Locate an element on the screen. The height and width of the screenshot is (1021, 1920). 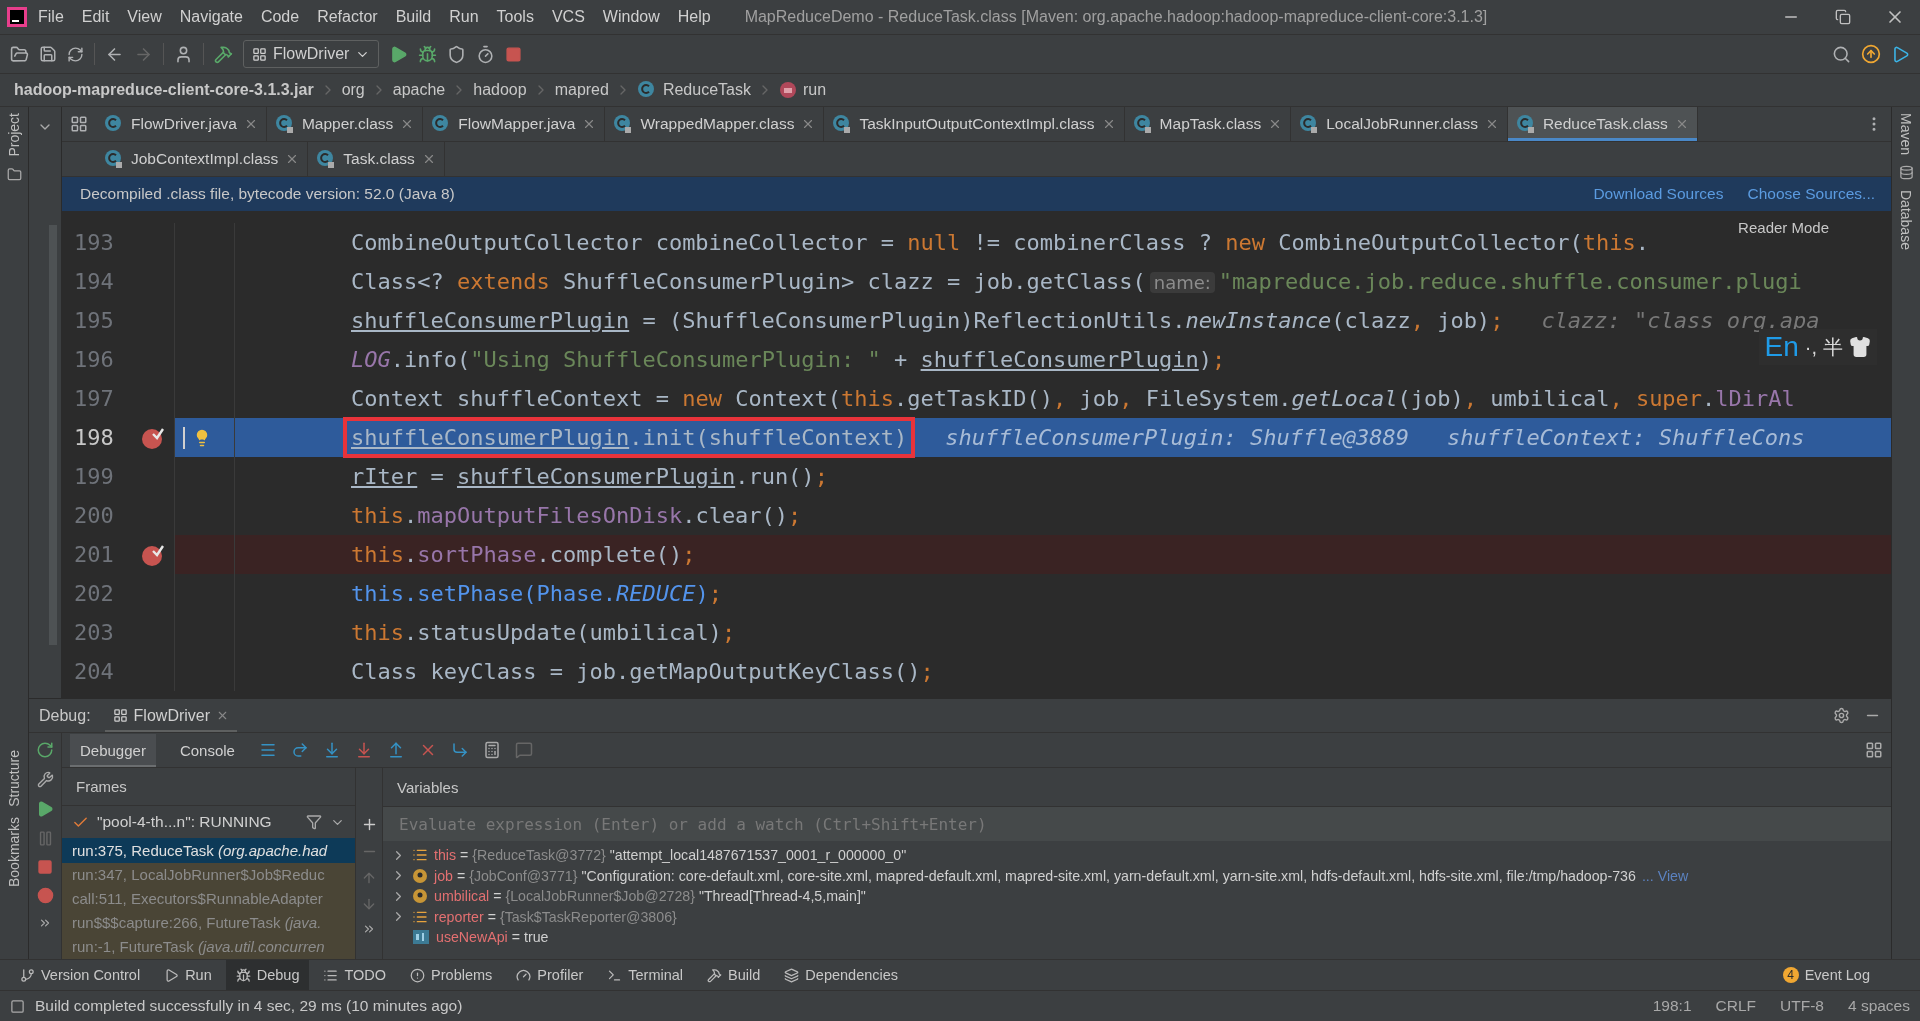
breadcrumb-item: hadoop-mapreduce-client-core-3.1.3.jar is located at coordinates (164, 90).